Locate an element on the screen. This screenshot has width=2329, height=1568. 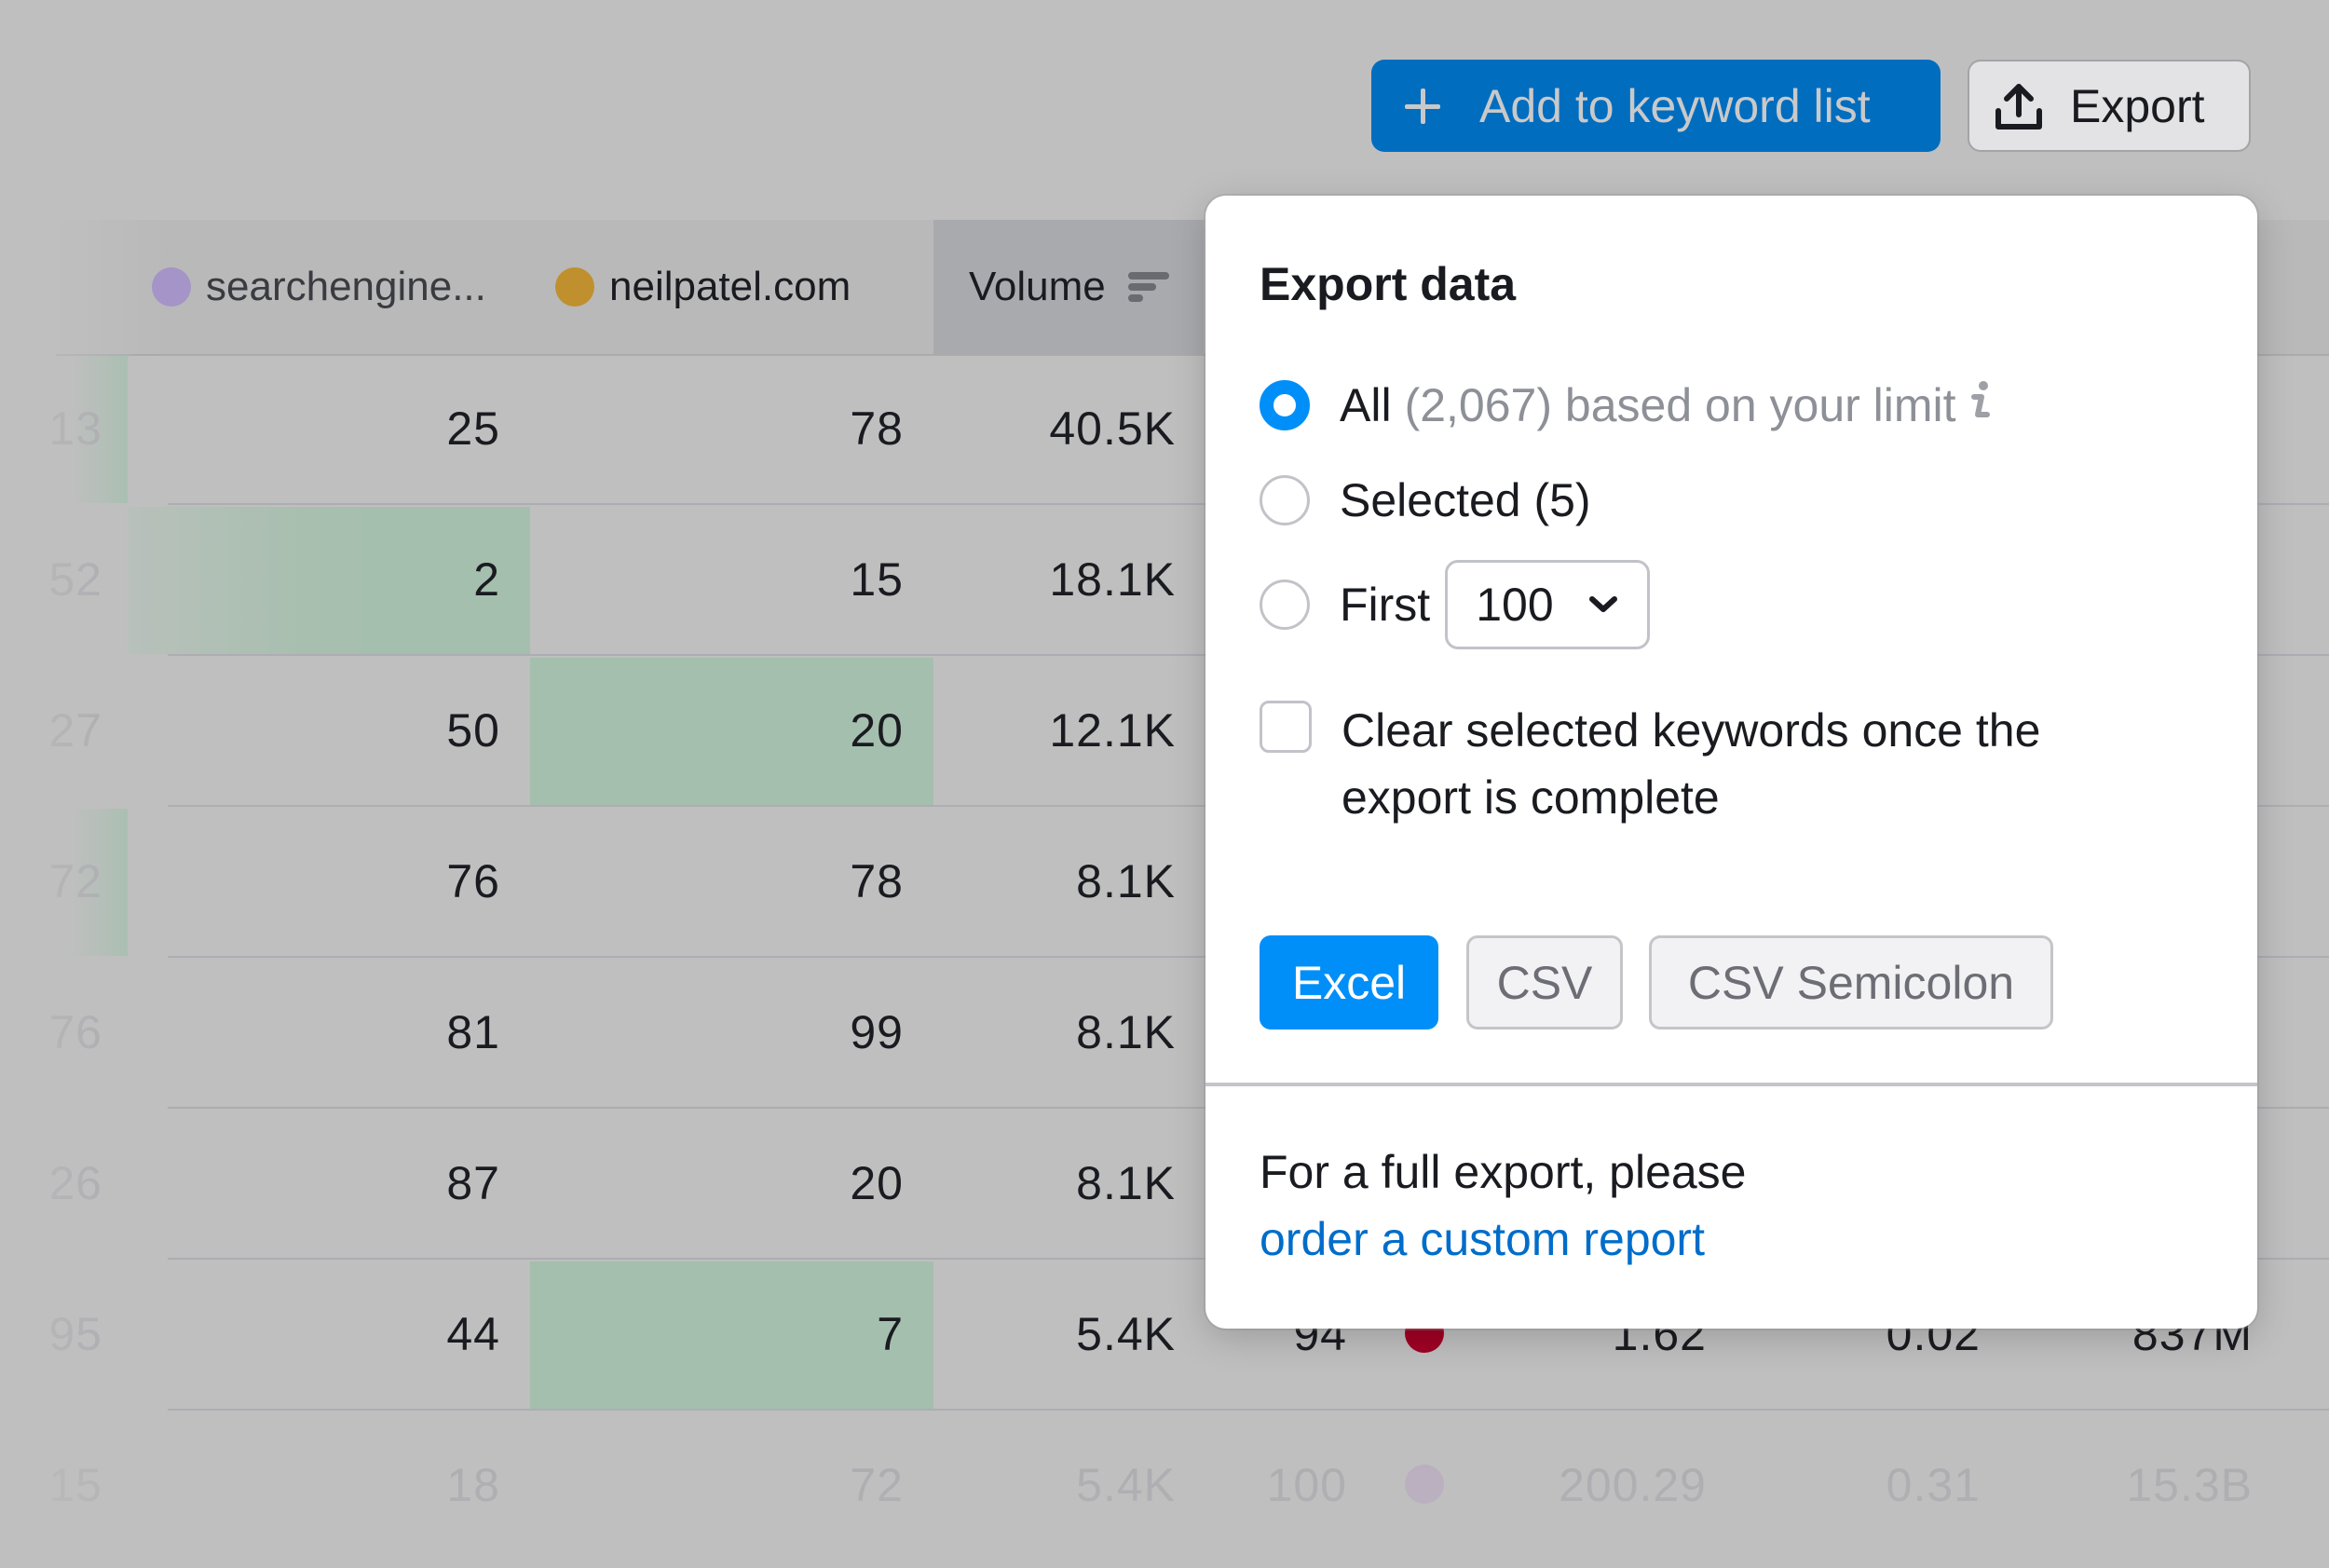
volume-value: 18.1K is located at coordinates (1112, 579).